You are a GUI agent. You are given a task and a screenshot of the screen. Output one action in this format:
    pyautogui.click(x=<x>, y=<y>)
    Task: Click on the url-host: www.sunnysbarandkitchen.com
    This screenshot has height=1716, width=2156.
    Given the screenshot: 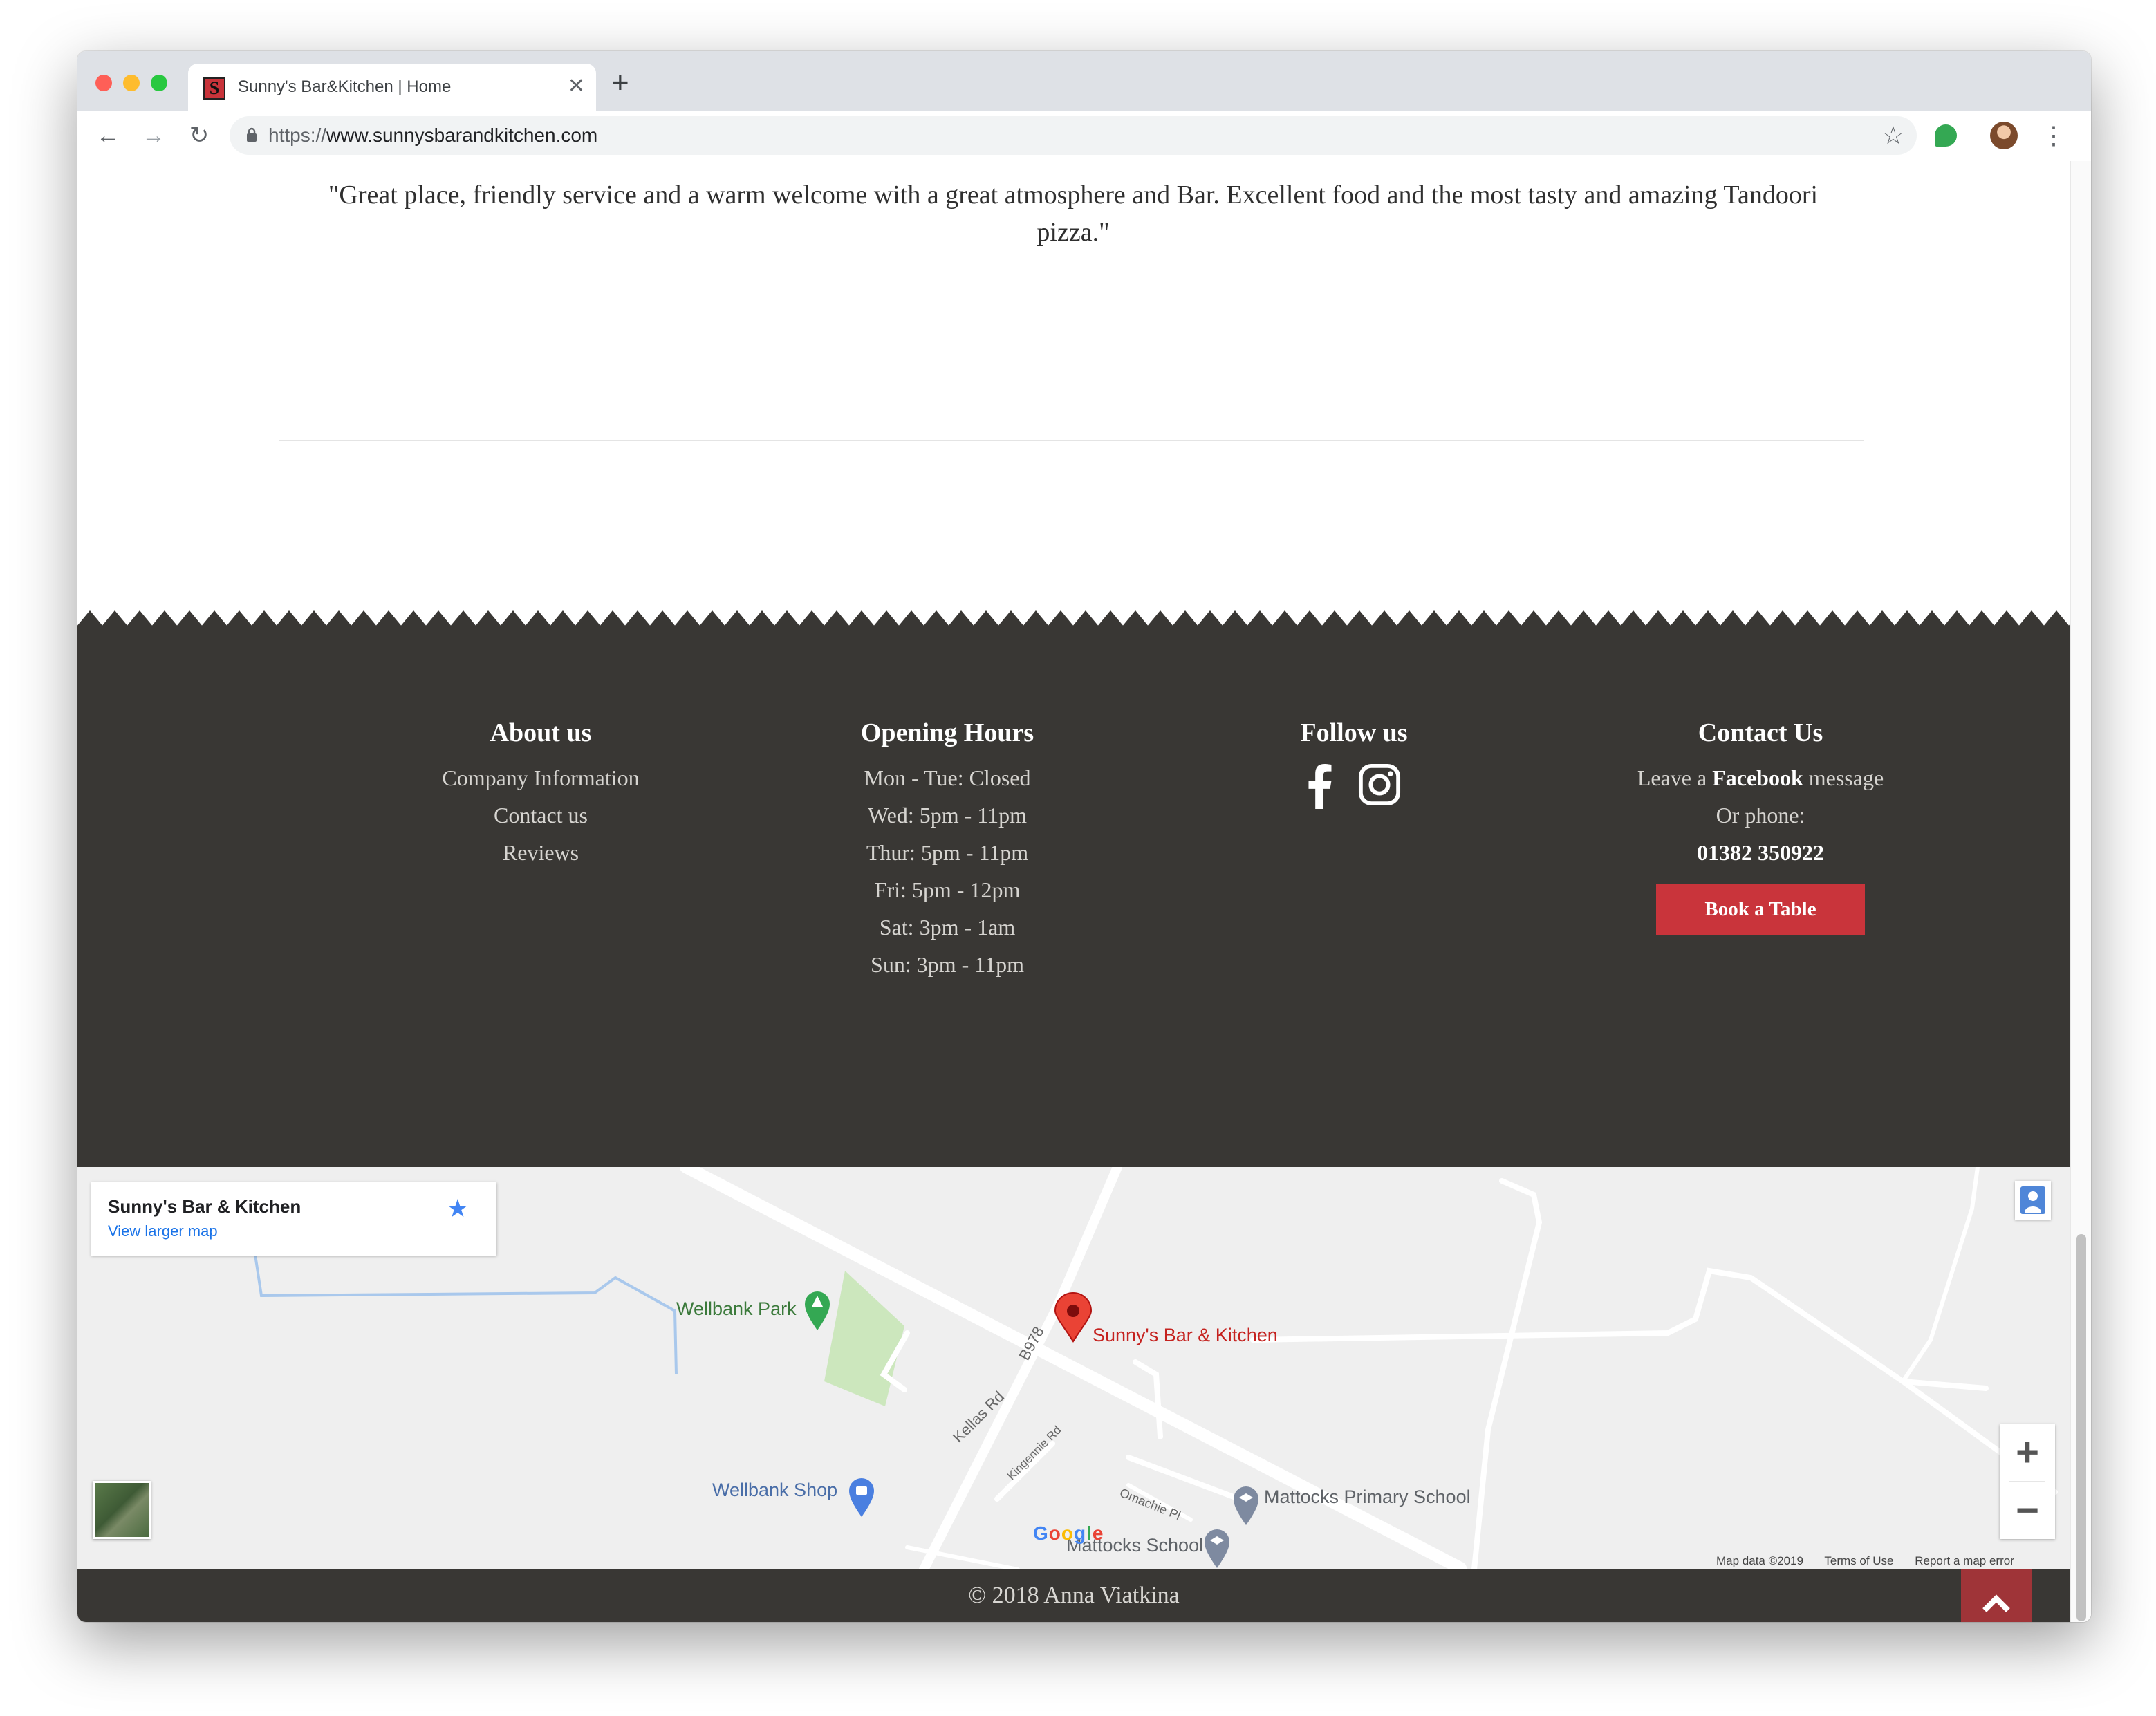 What is the action you would take?
    pyautogui.click(x=462, y=135)
    